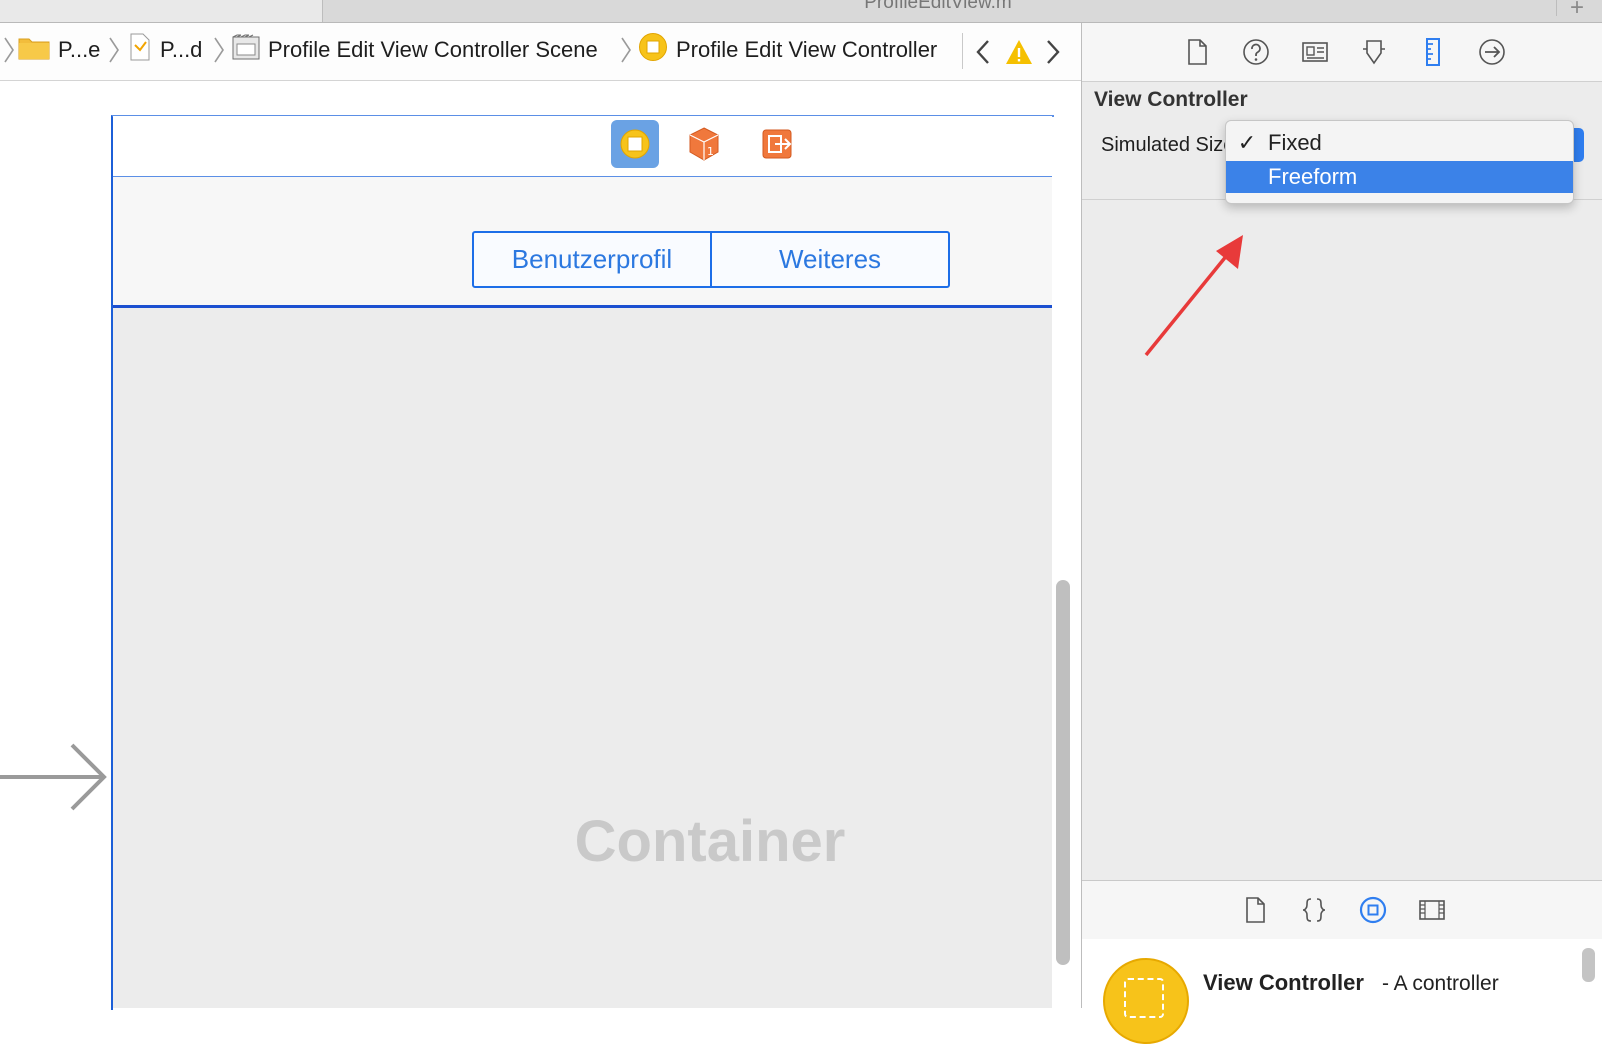 The height and width of the screenshot is (1044, 1602). What do you see at coordinates (582, 146) in the screenshot?
I see `scene-dock: 1` at bounding box center [582, 146].